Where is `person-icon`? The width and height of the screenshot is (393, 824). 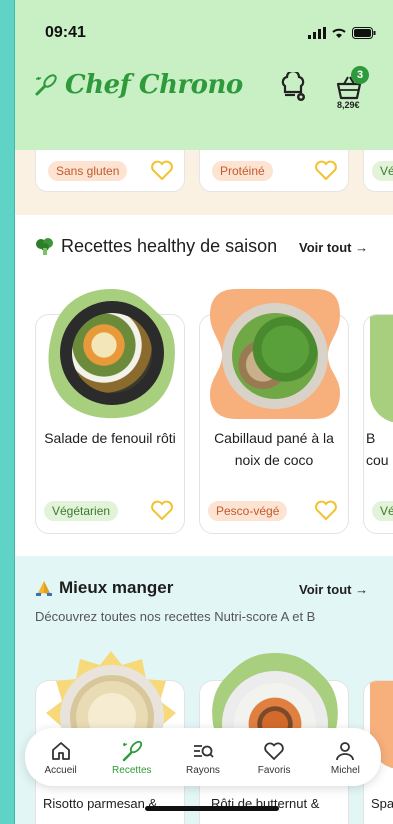 person-icon is located at coordinates (345, 750).